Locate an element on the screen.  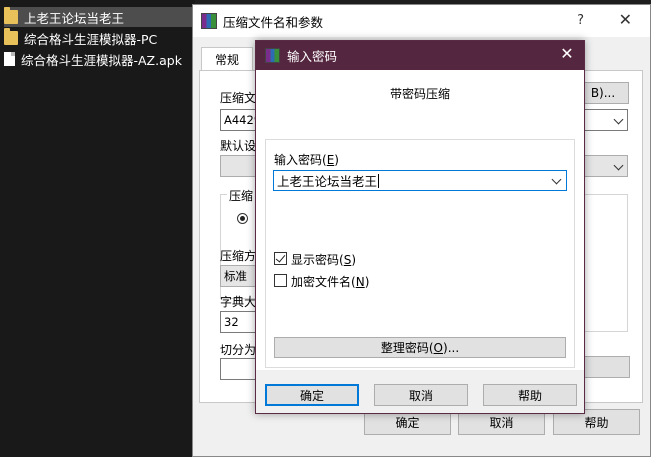
split-field is located at coordinates (240, 369).